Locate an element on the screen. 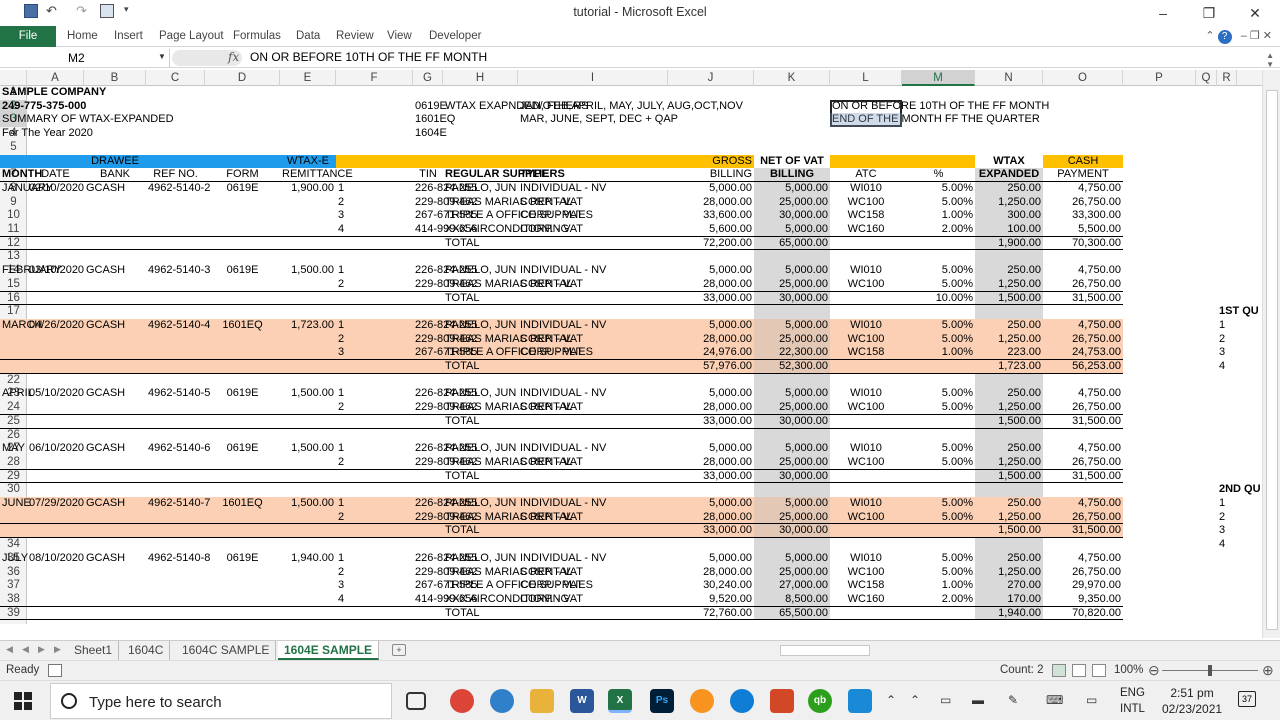  atc-code: WC100 is located at coordinates (866, 462).